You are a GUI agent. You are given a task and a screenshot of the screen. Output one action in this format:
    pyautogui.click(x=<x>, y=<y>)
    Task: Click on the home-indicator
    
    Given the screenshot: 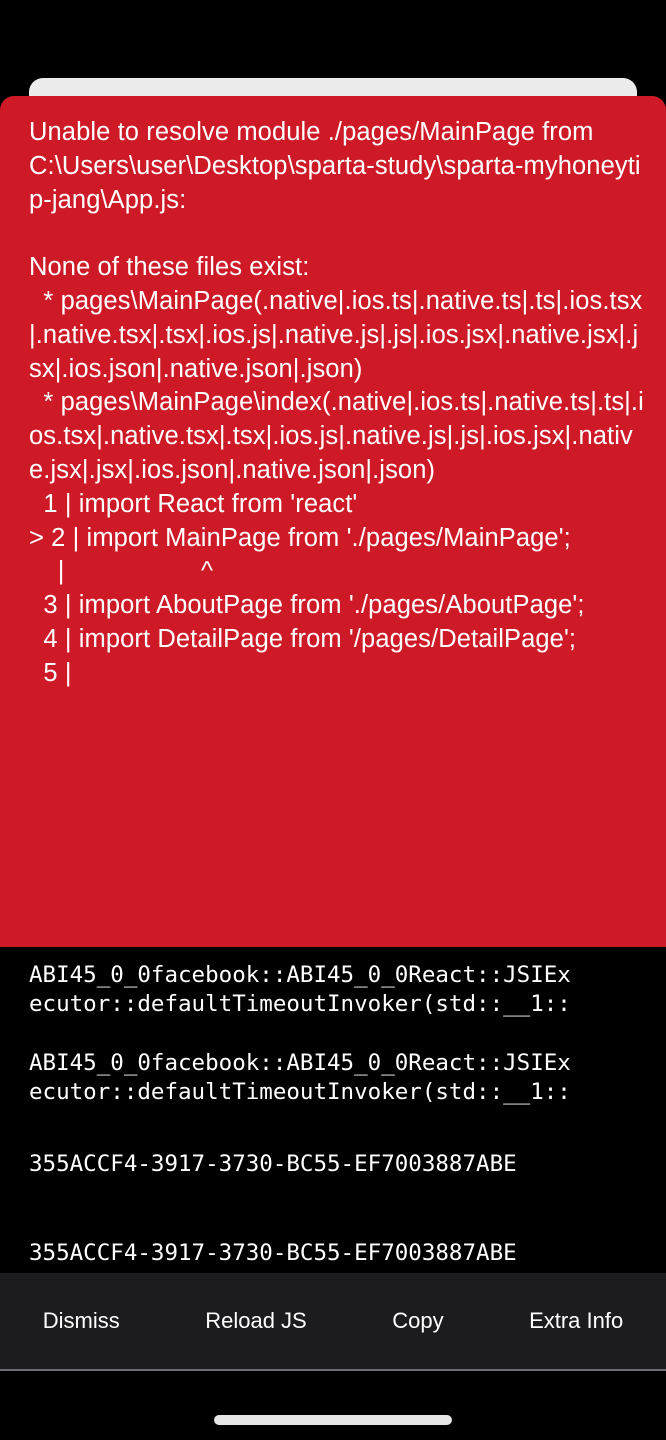 What is the action you would take?
    pyautogui.click(x=333, y=1420)
    